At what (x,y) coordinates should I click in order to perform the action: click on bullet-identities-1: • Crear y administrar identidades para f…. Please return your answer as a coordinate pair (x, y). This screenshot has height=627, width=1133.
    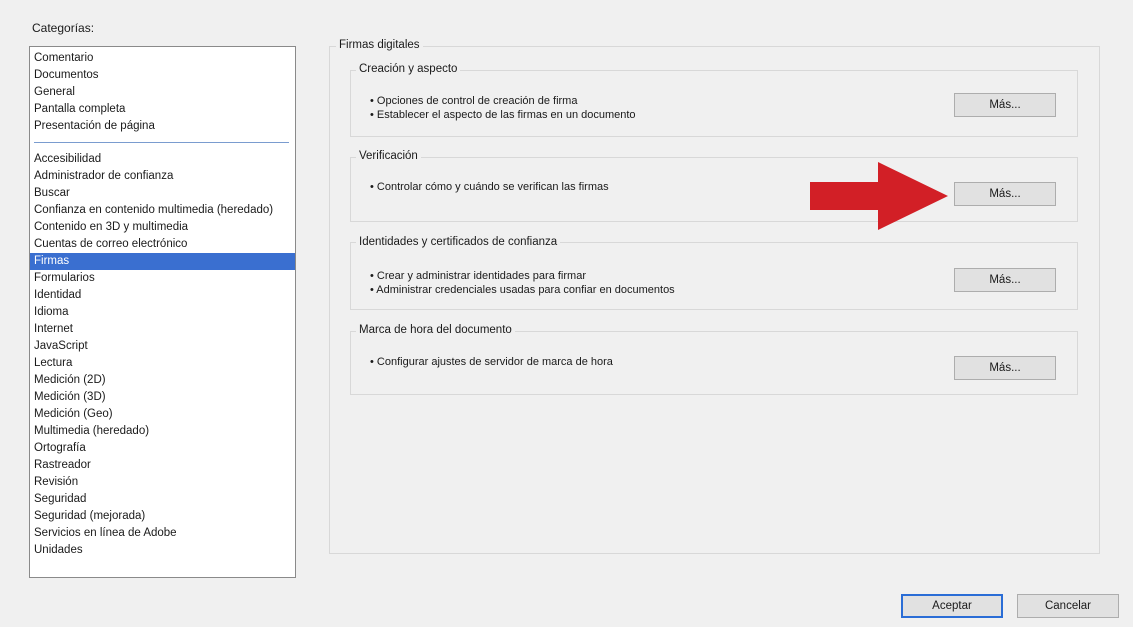
    Looking at the image, I should click on (478, 276).